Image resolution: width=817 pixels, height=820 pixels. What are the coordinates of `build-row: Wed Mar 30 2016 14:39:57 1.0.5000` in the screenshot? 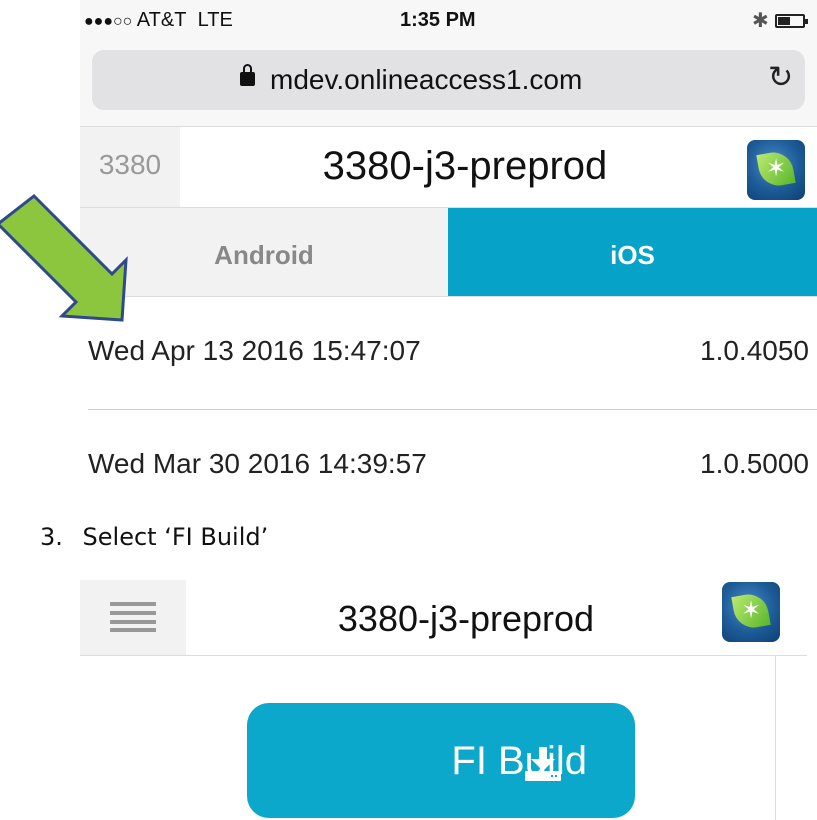 It's located at (448, 465).